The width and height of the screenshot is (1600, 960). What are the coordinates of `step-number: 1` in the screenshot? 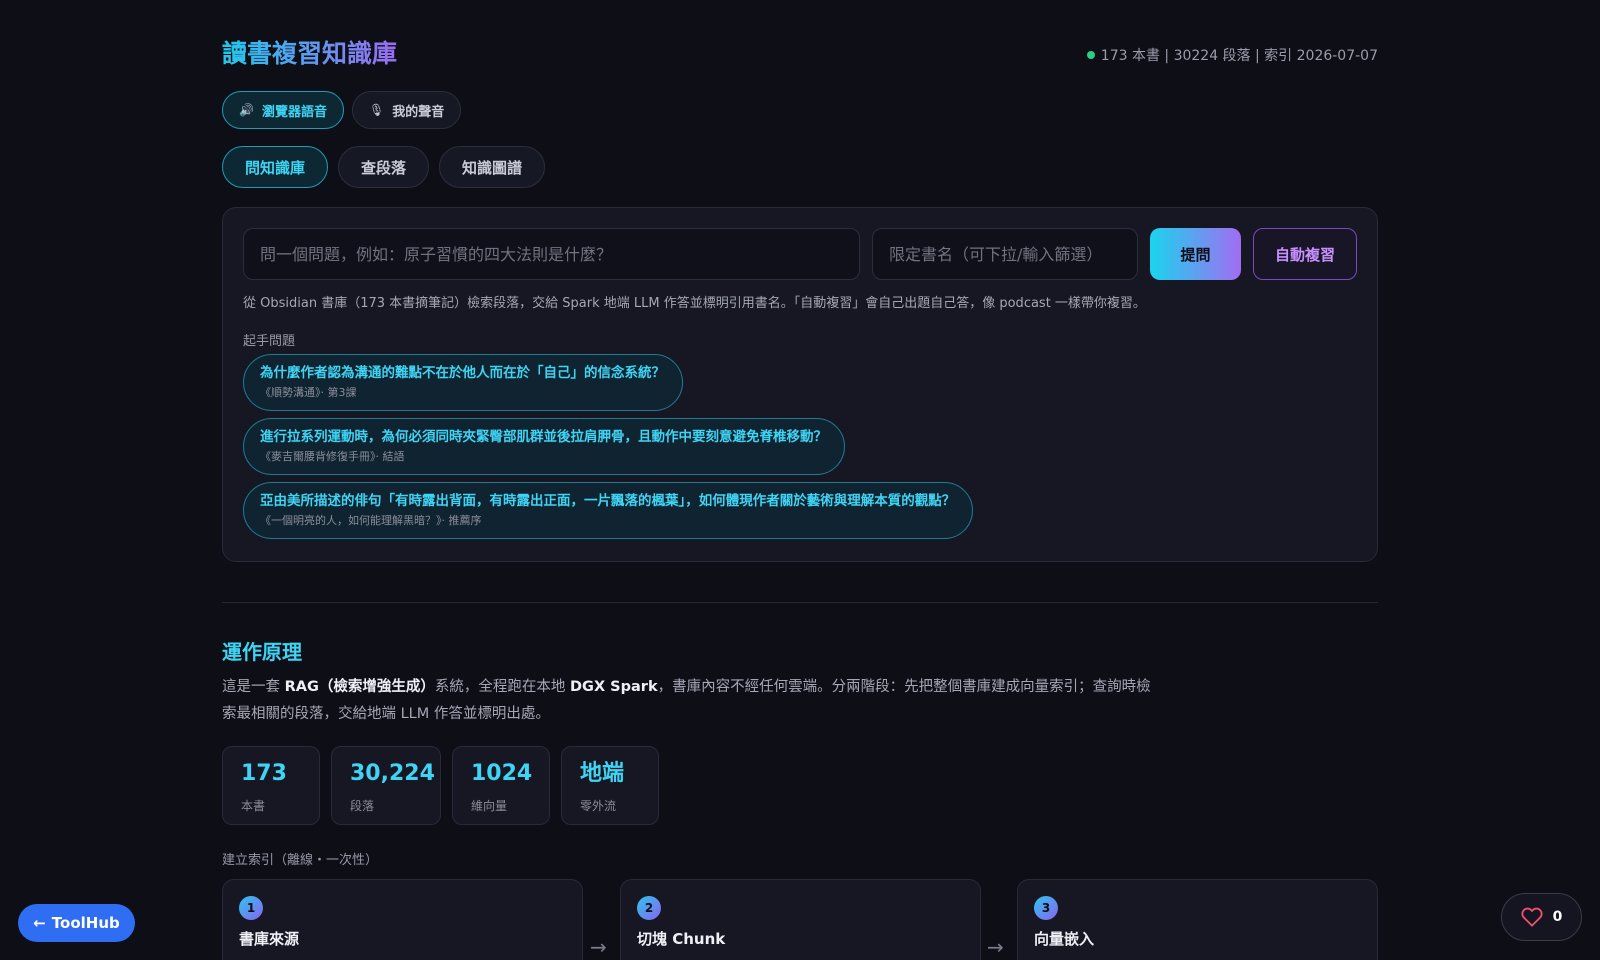 It's located at (251, 908).